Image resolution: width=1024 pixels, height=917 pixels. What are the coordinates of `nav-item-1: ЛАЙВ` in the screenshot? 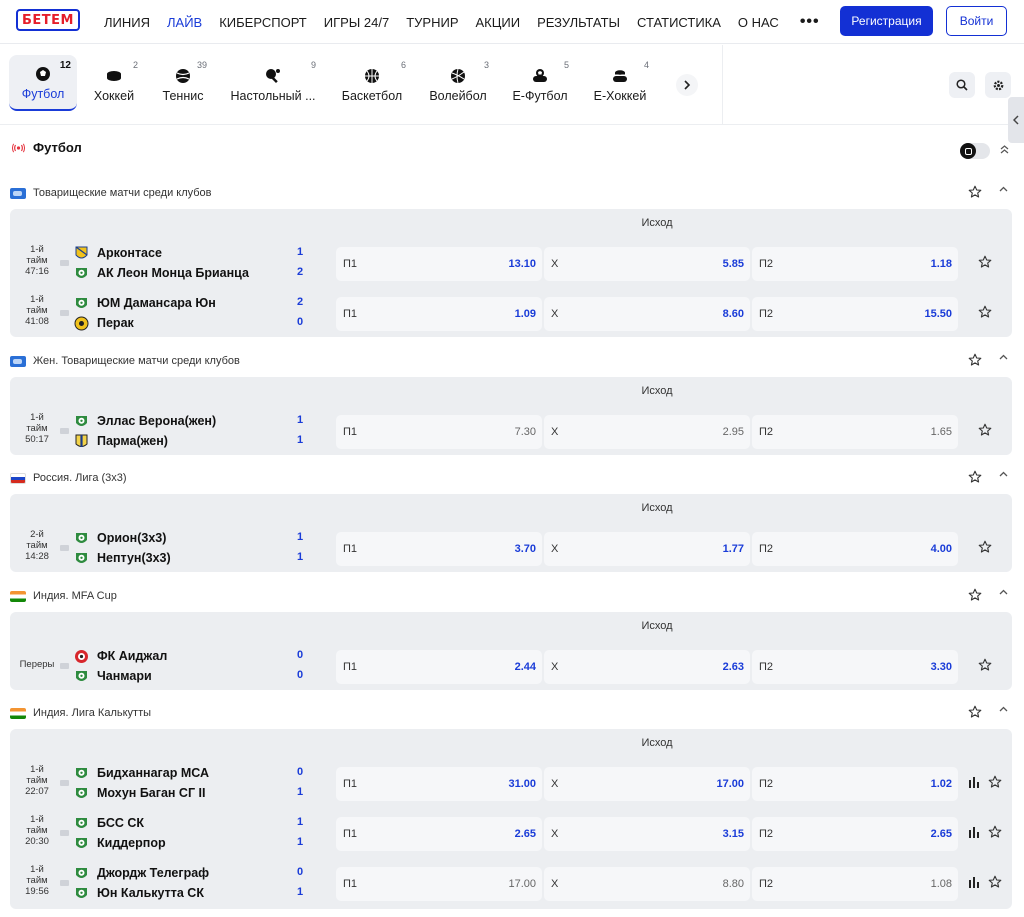 It's located at (184, 22).